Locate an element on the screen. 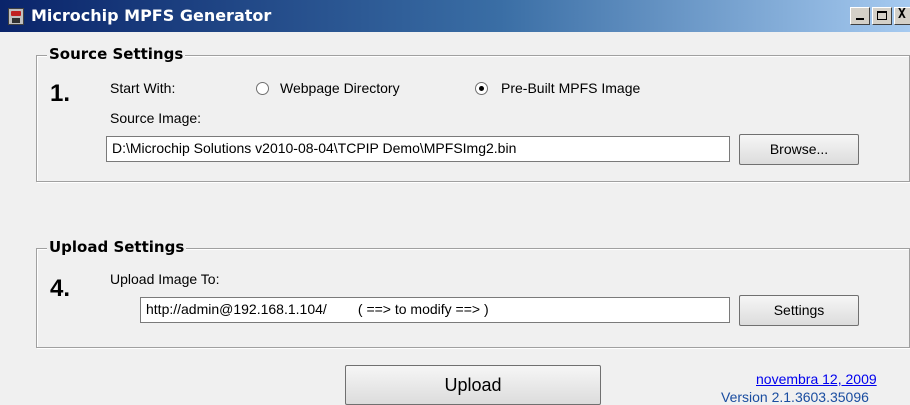  maximize-button is located at coordinates (882, 16).